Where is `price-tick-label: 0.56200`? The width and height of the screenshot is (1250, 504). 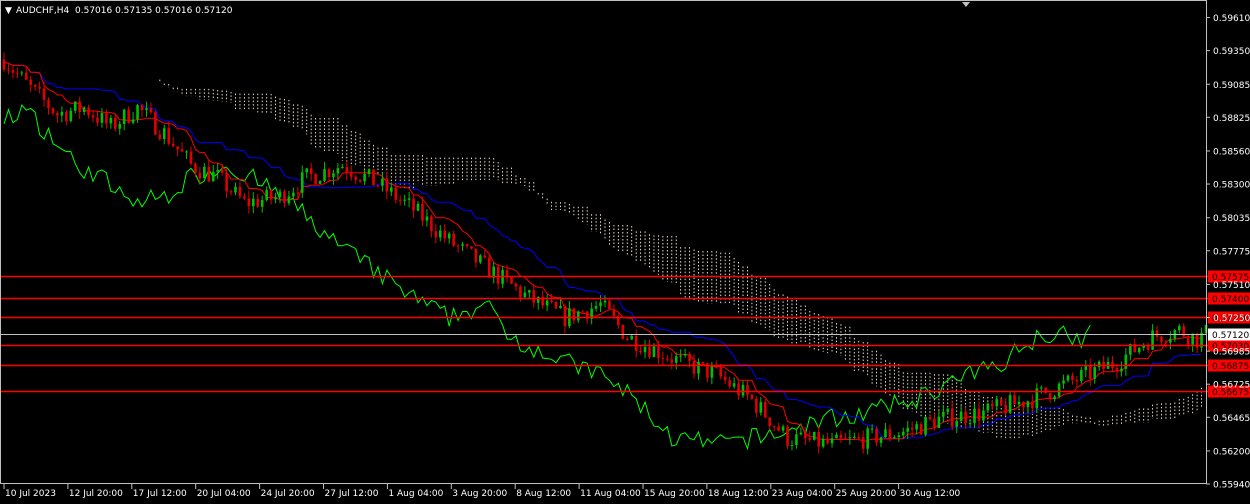 price-tick-label: 0.56200 is located at coordinates (1231, 452).